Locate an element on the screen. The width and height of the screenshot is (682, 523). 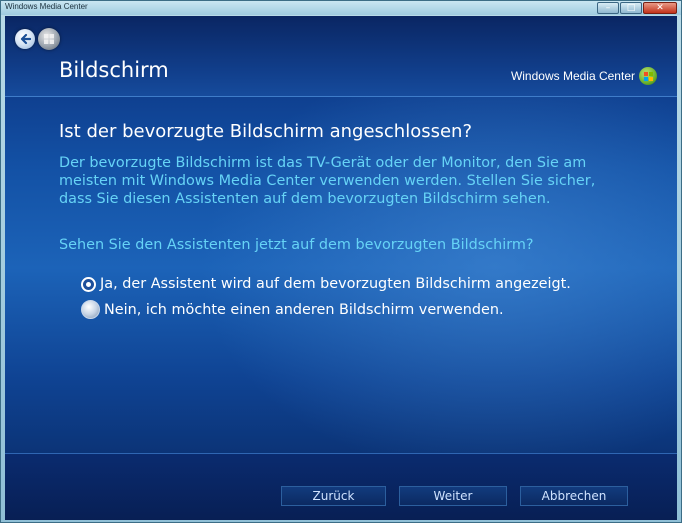
back-arrow-icon is located at coordinates (25, 39).